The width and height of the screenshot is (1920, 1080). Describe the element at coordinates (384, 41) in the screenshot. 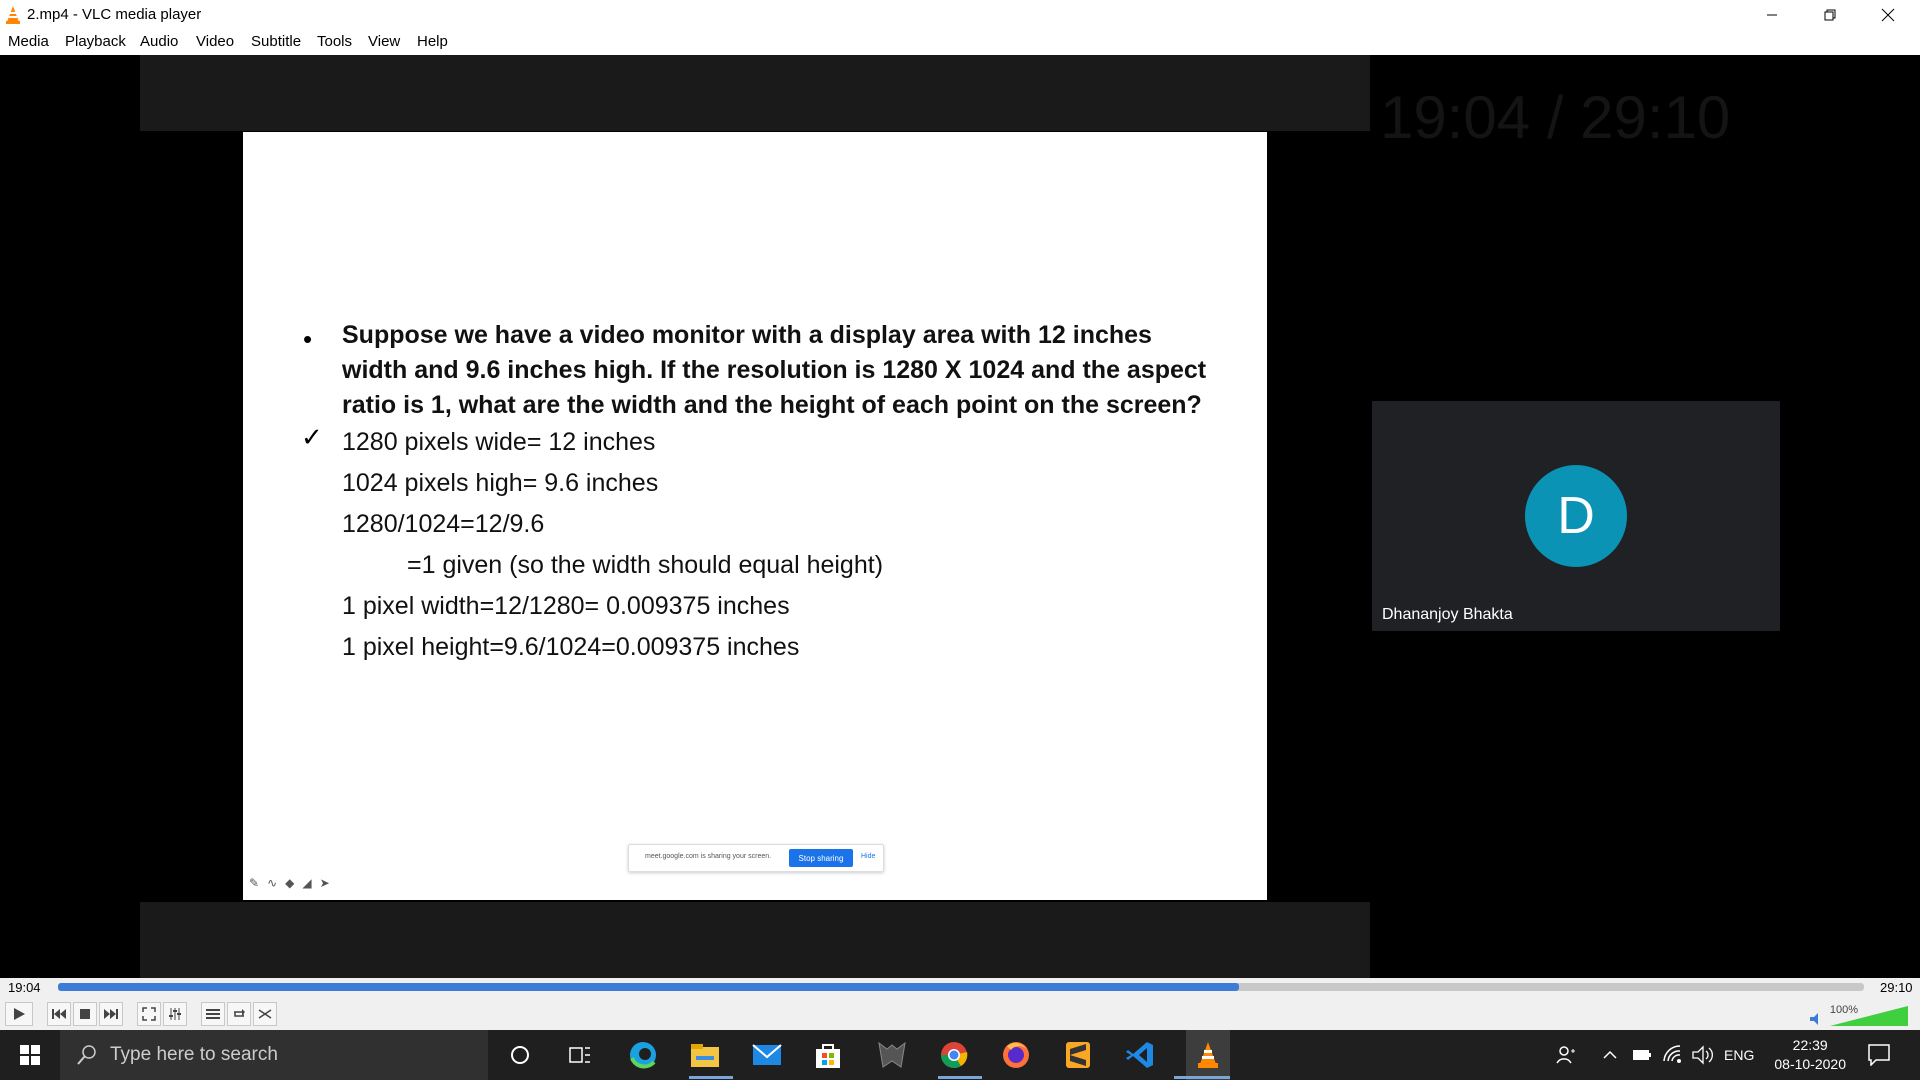

I see `menu-view: View` at that location.